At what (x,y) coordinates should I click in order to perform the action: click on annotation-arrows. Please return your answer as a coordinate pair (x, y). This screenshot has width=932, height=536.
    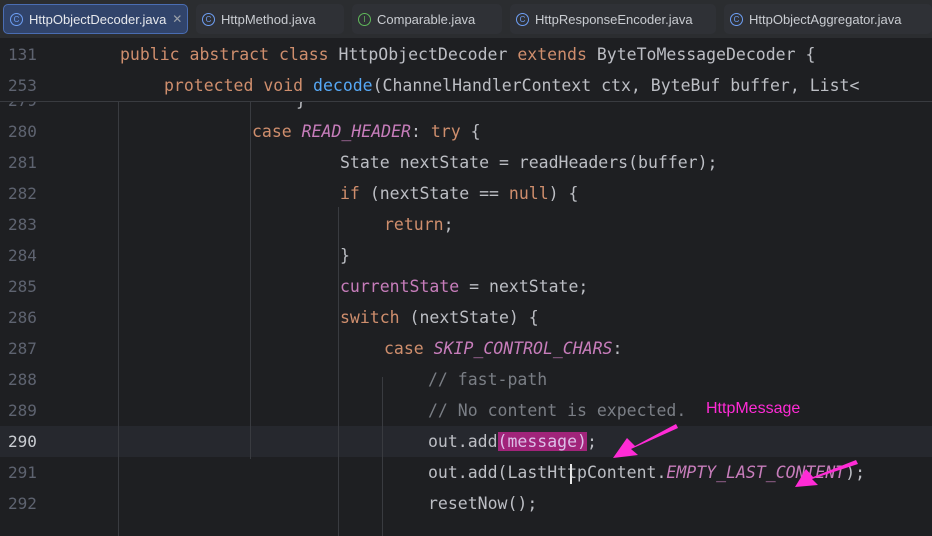
    Looking at the image, I should click on (735, 455).